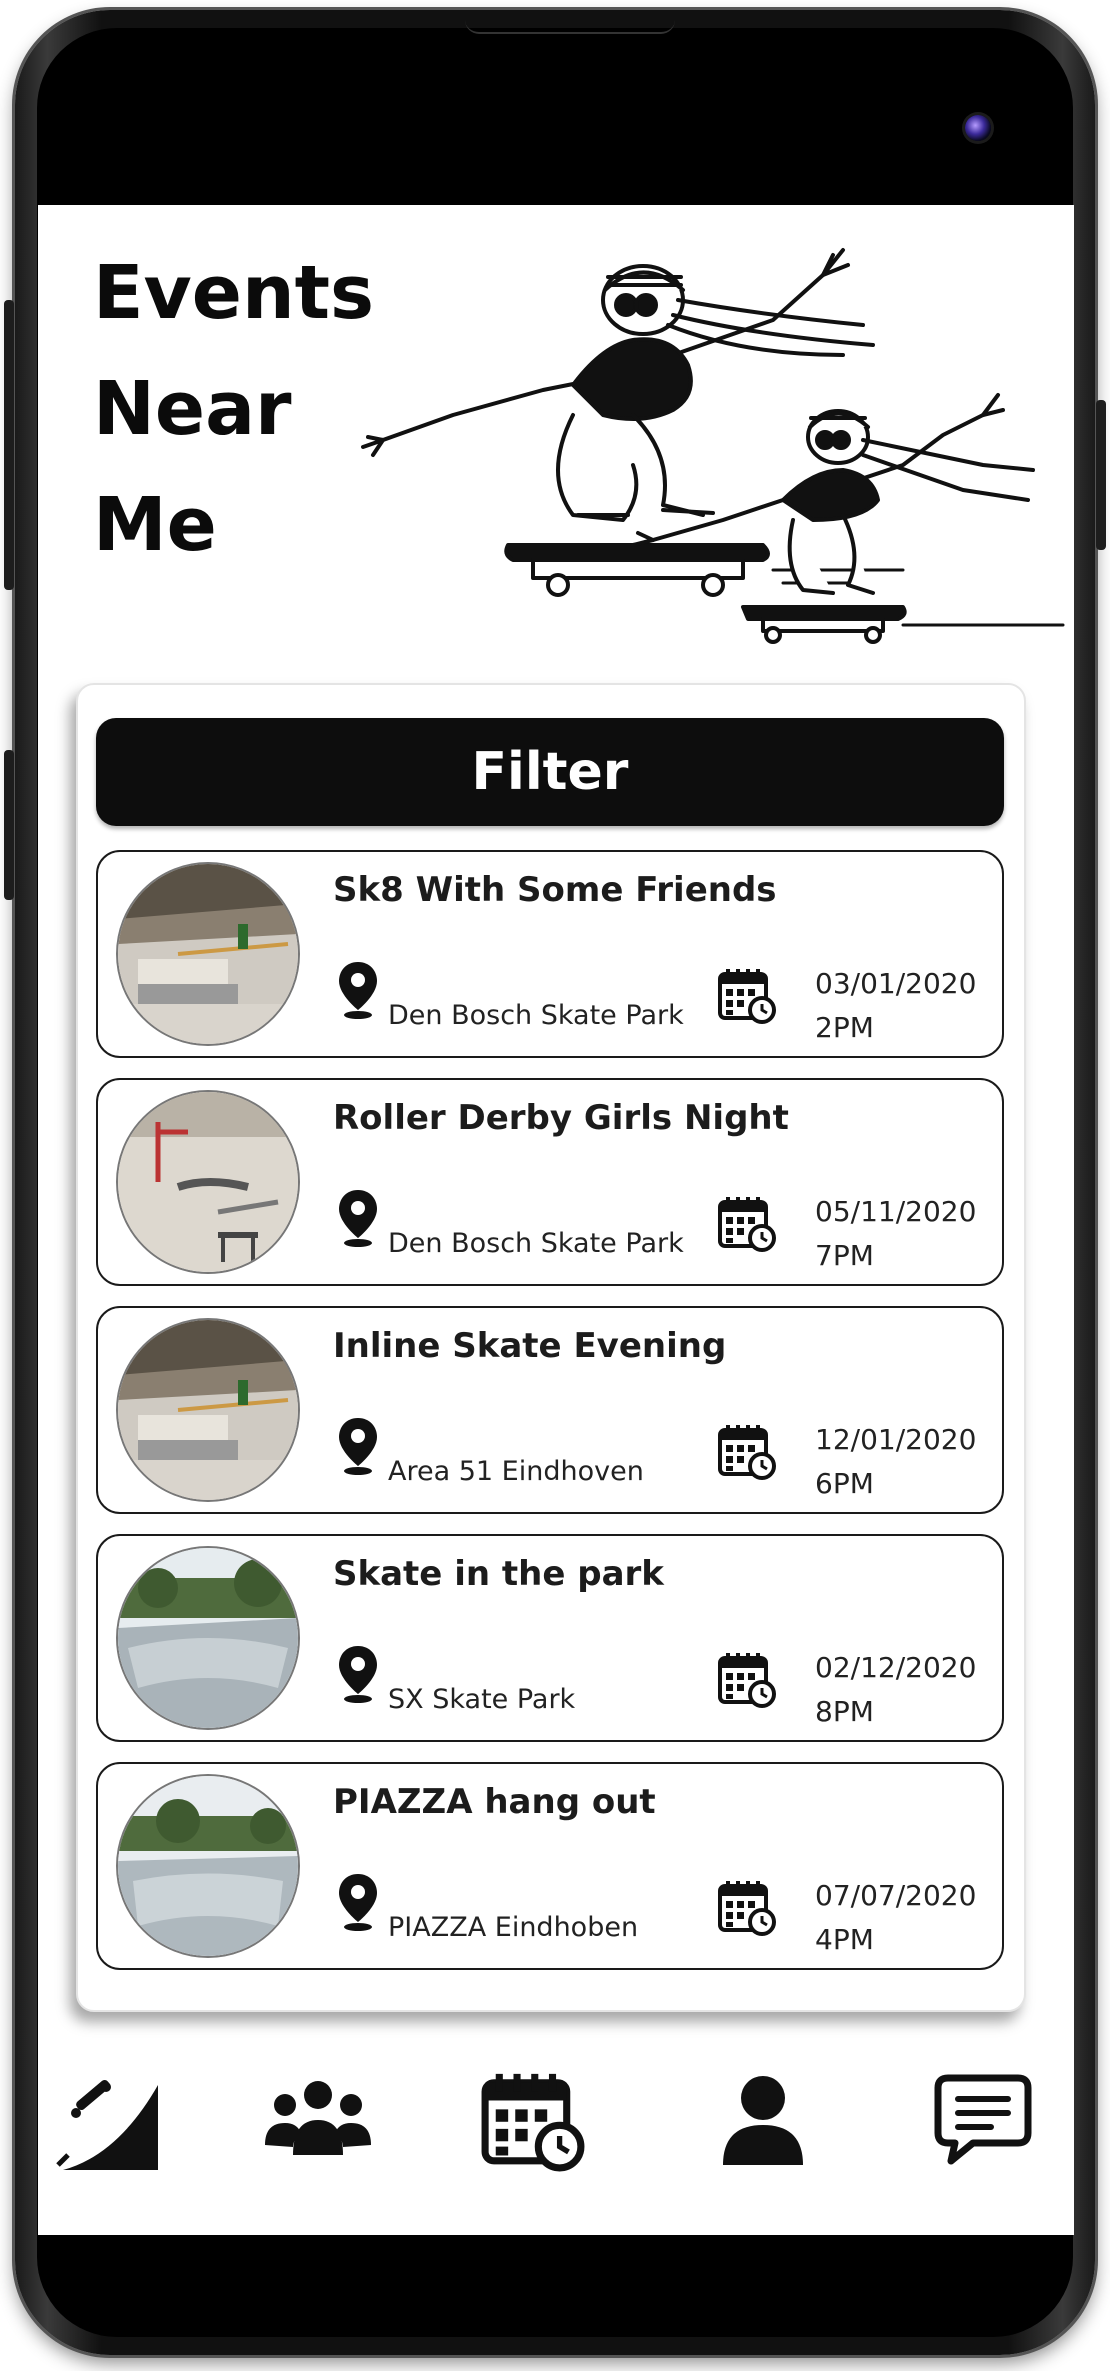  I want to click on nav-profile, so click(763, 2120).